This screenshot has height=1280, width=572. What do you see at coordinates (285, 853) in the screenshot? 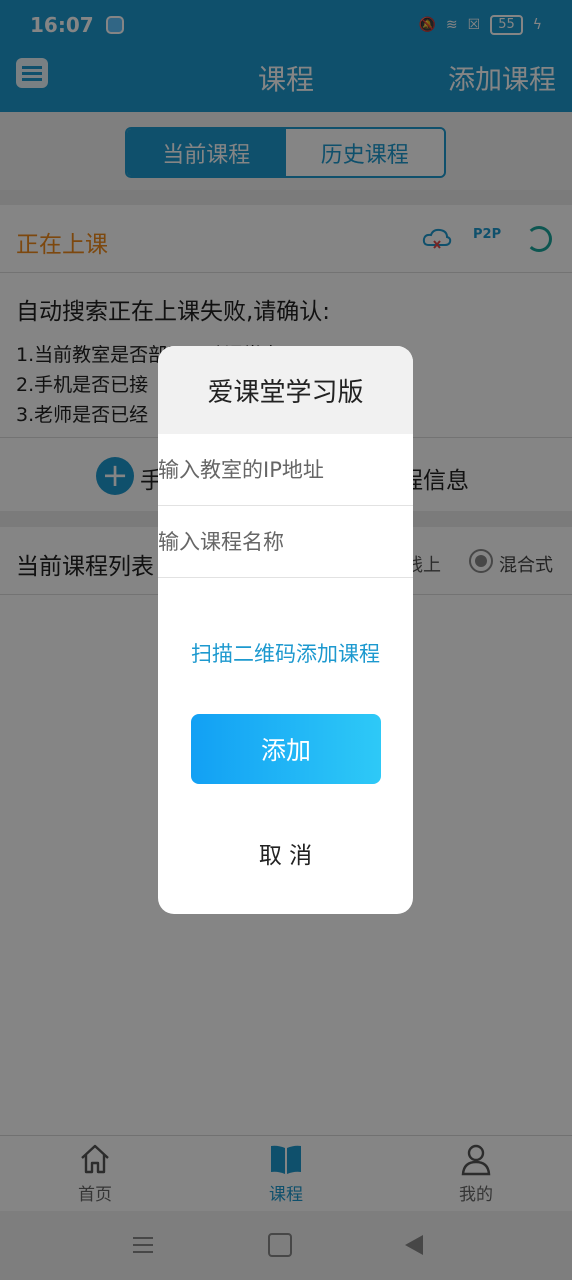
I see `cancel-button: 取 消` at bounding box center [285, 853].